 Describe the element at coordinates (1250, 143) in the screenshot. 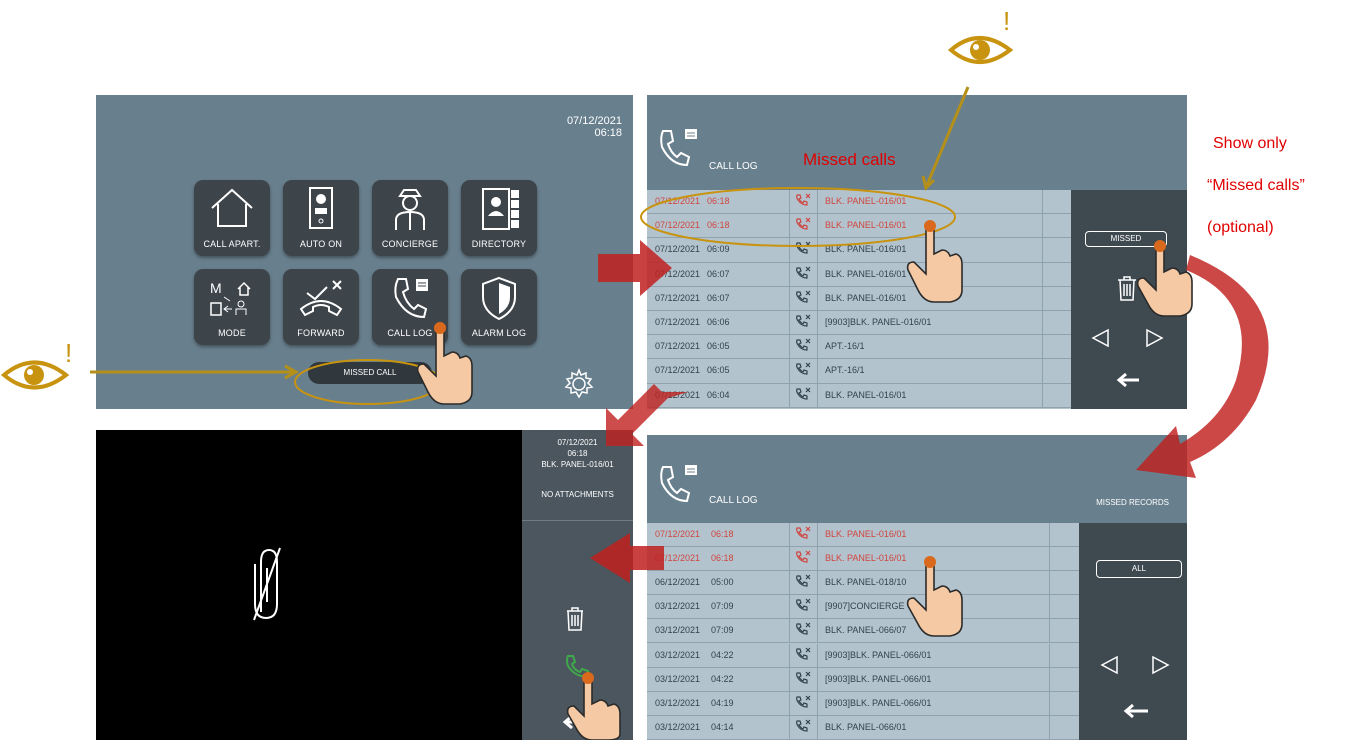

I see `show-only-annotation-line-1: Show only` at that location.